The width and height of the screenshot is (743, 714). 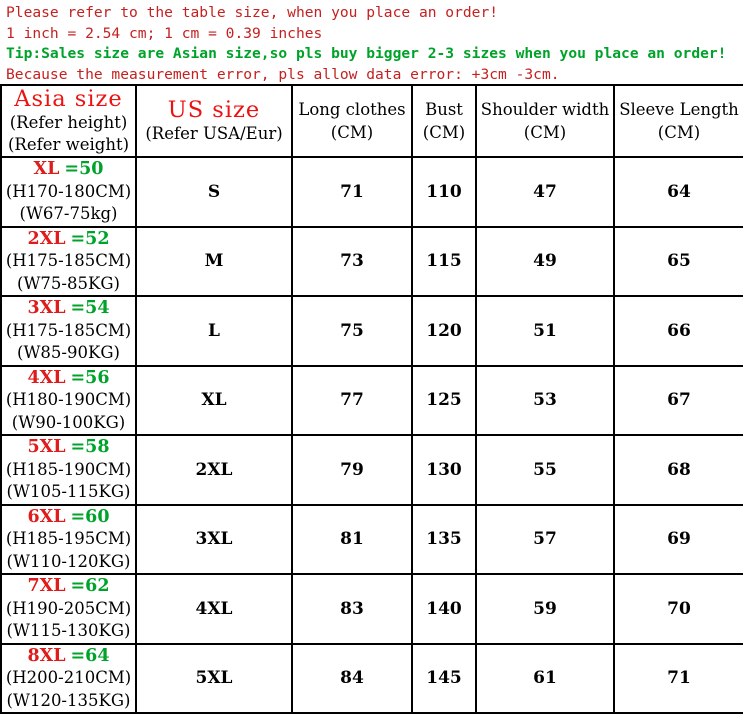 I want to click on asia-weight-range: (W110-120KG), so click(x=68, y=561).